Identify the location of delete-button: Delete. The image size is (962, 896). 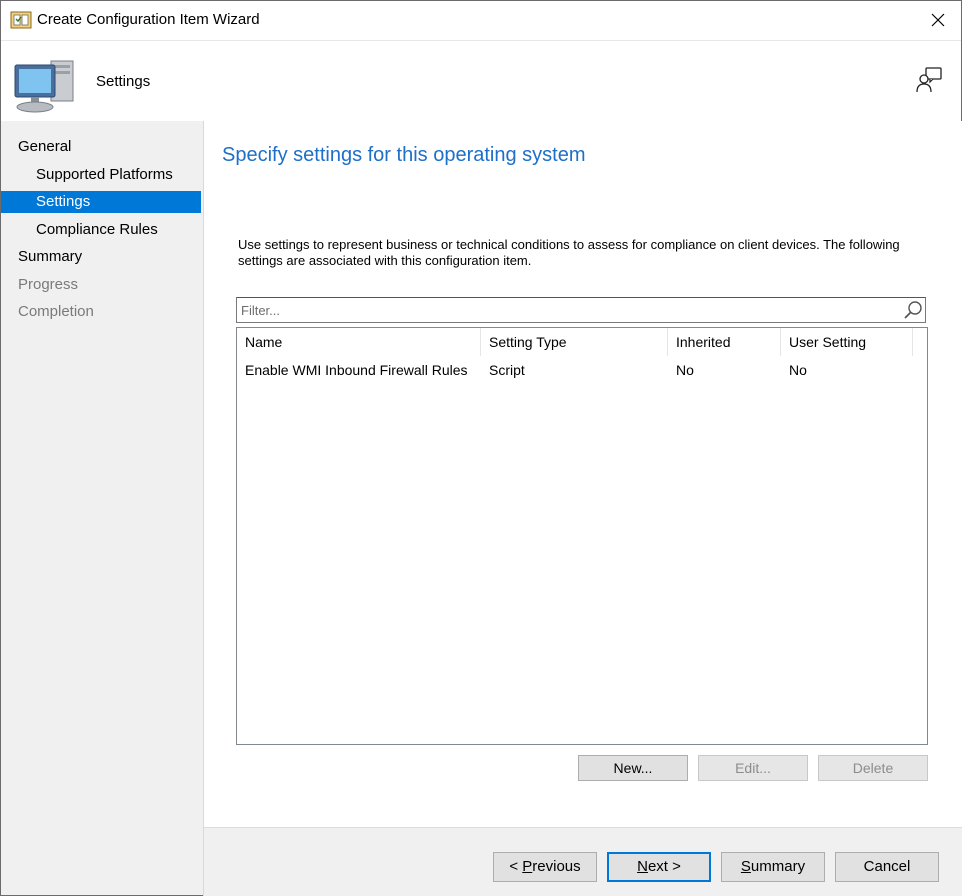
(873, 768).